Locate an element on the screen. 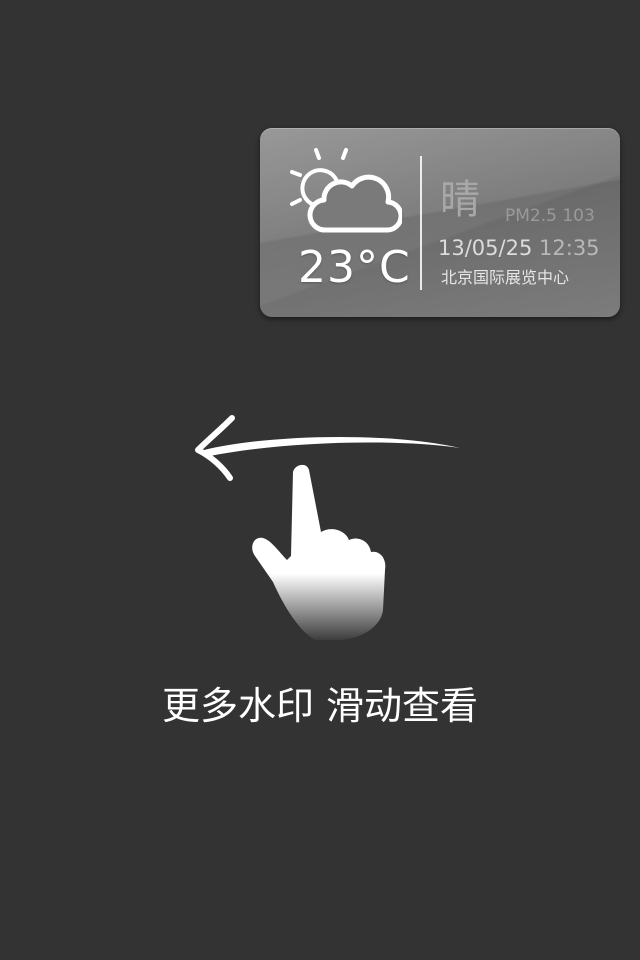  widget-divider is located at coordinates (421, 223).